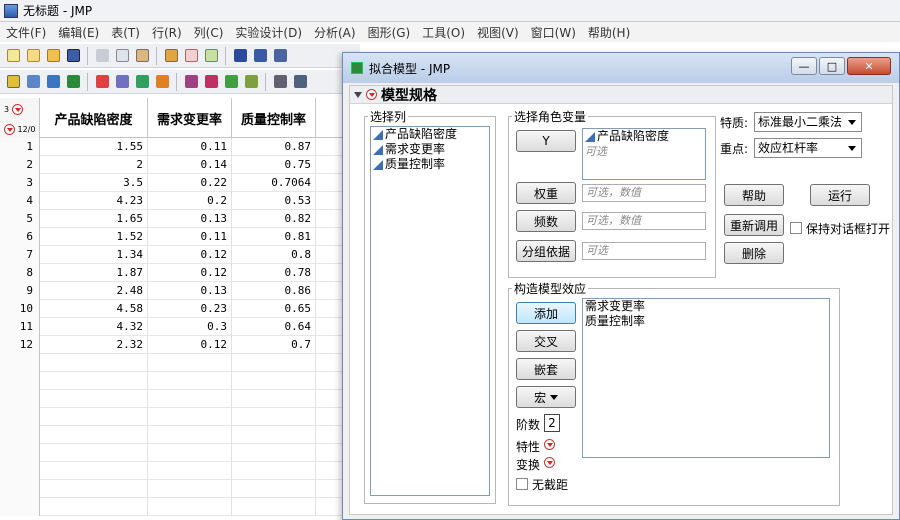  Describe the element at coordinates (94, 165) in the screenshot. I see `table-cell: 2` at that location.